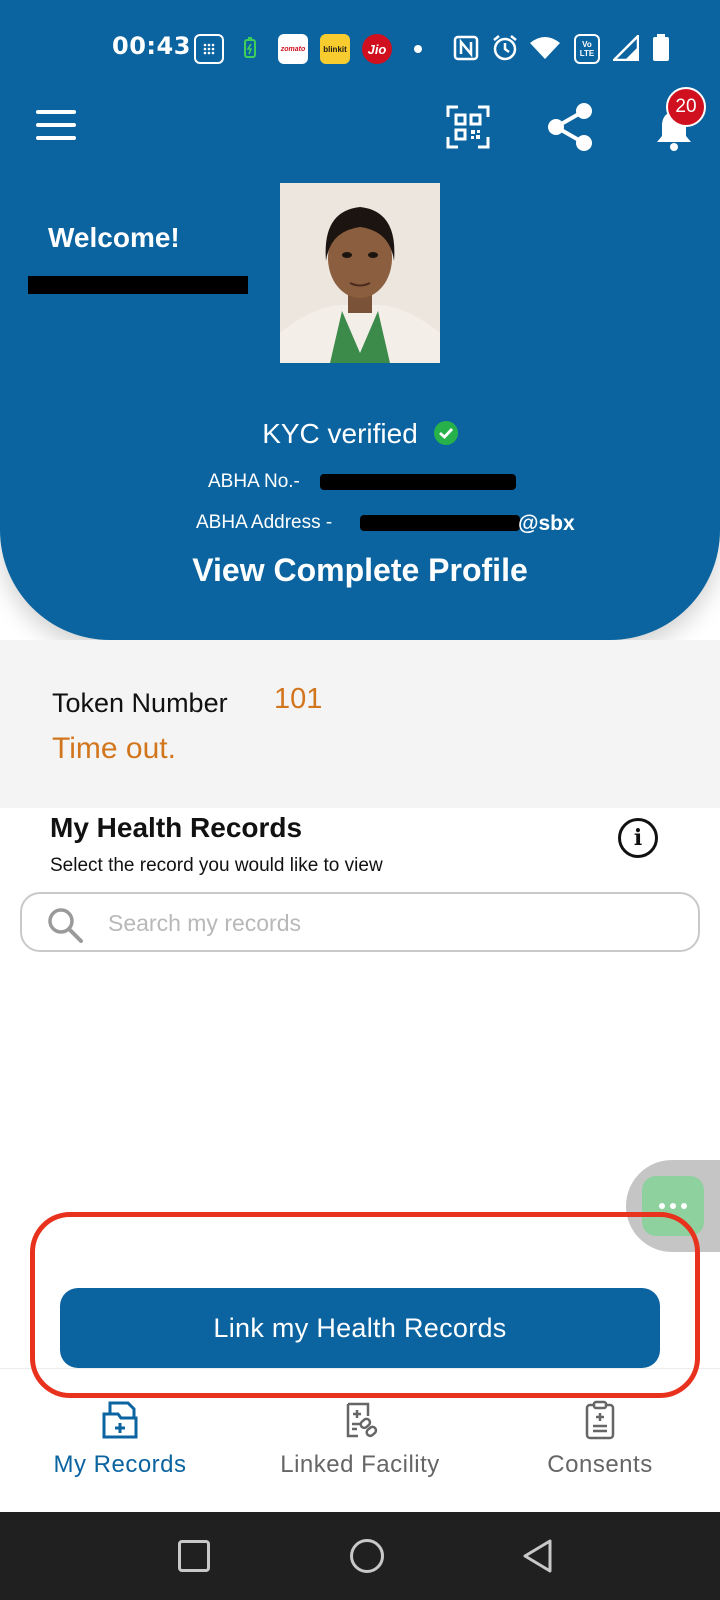 This screenshot has height=1600, width=720. I want to click on volte-icon: Vo LTE, so click(587, 49).